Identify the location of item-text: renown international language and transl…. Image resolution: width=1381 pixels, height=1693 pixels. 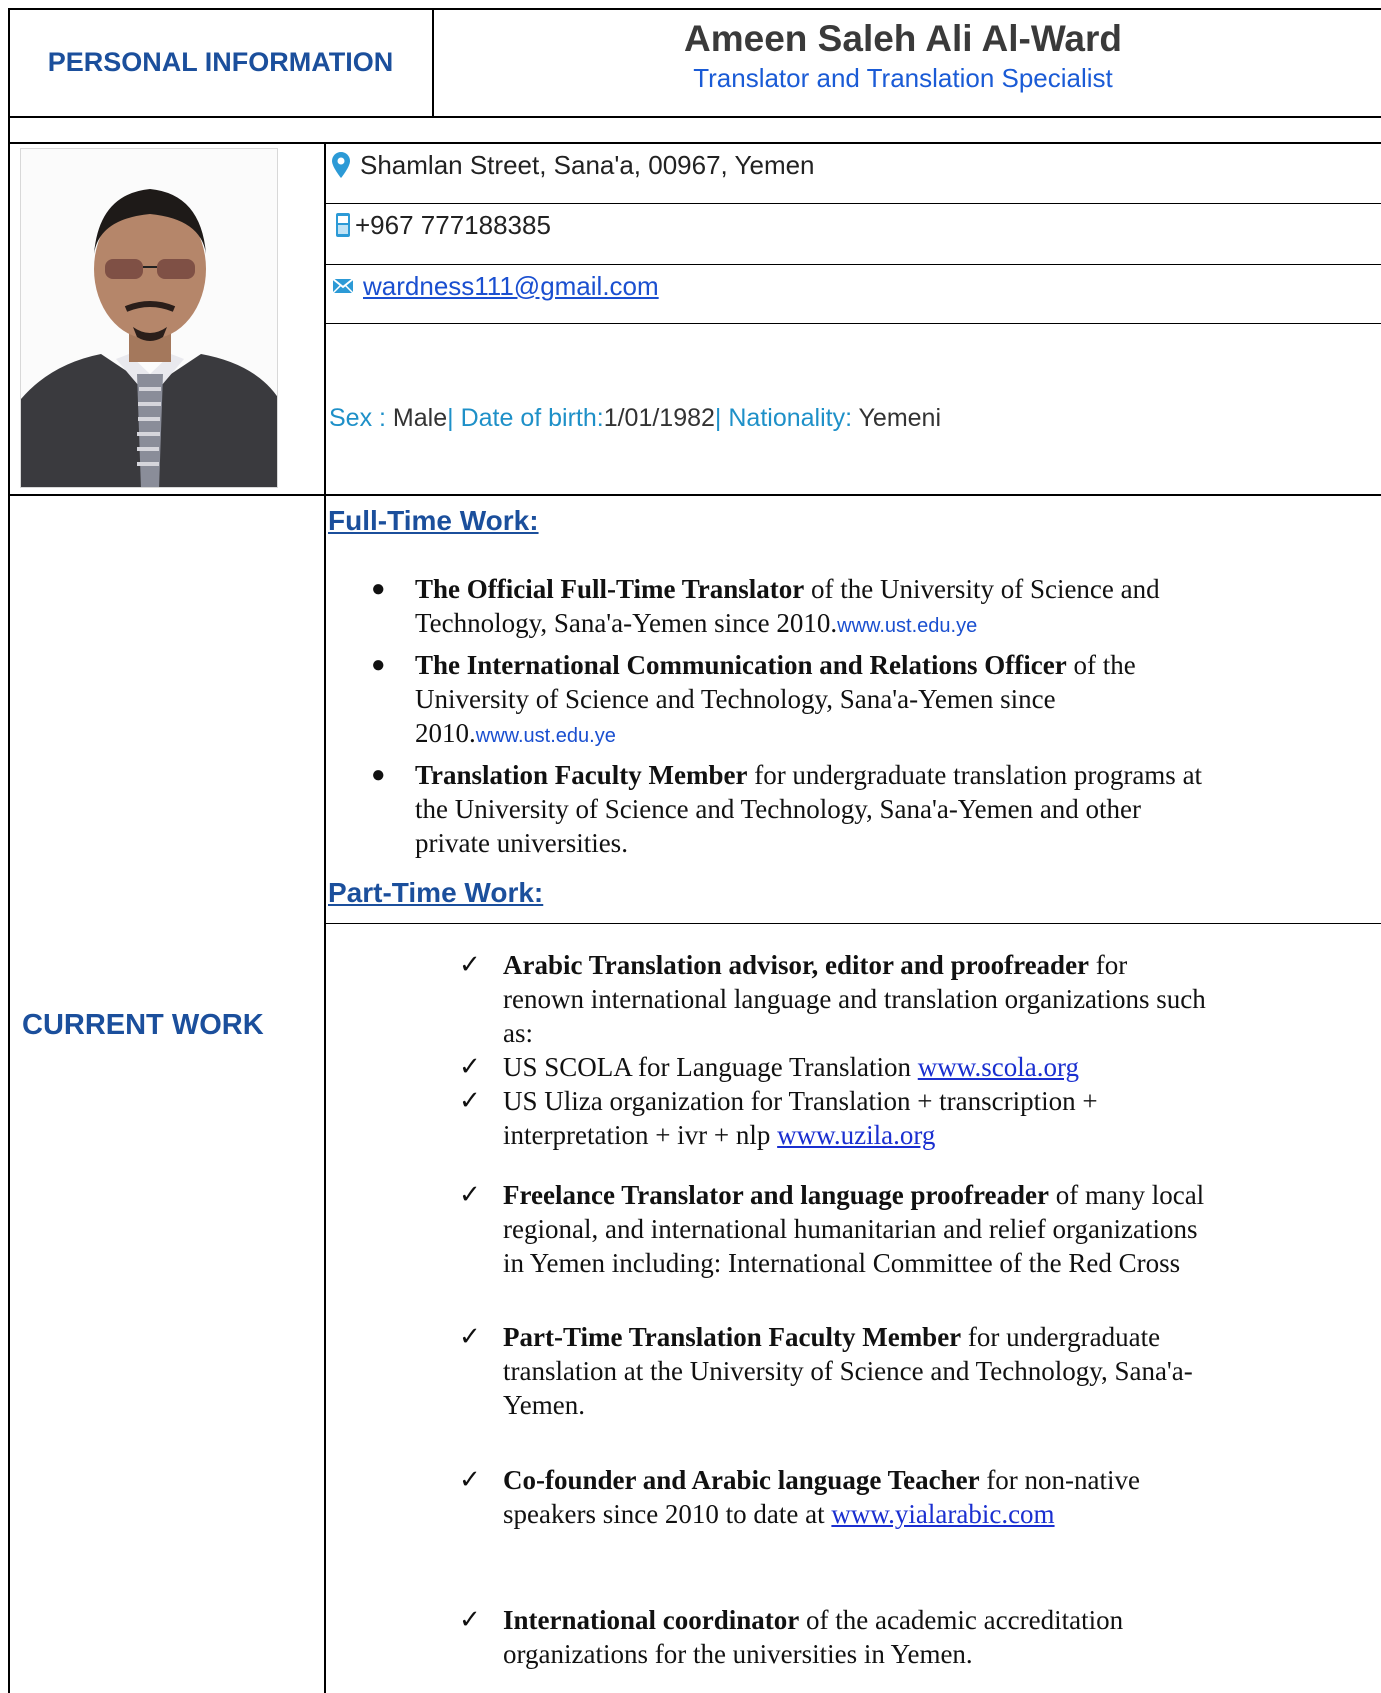
(854, 999).